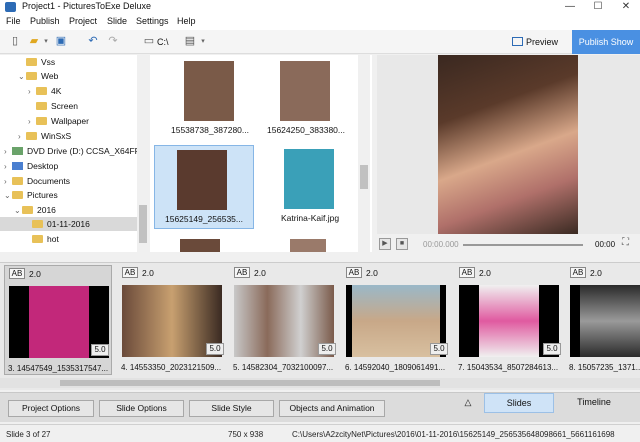 The width and height of the screenshot is (640, 442). Describe the element at coordinates (87, 6) in the screenshot. I see `window-title: Project1 - PicturesToExe Deluxe` at that location.